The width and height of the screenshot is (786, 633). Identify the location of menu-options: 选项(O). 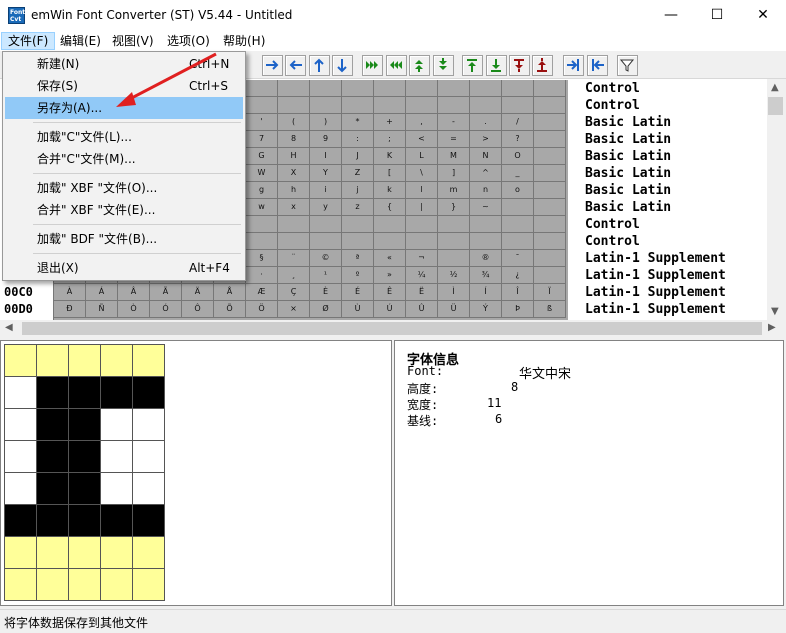
(188, 41).